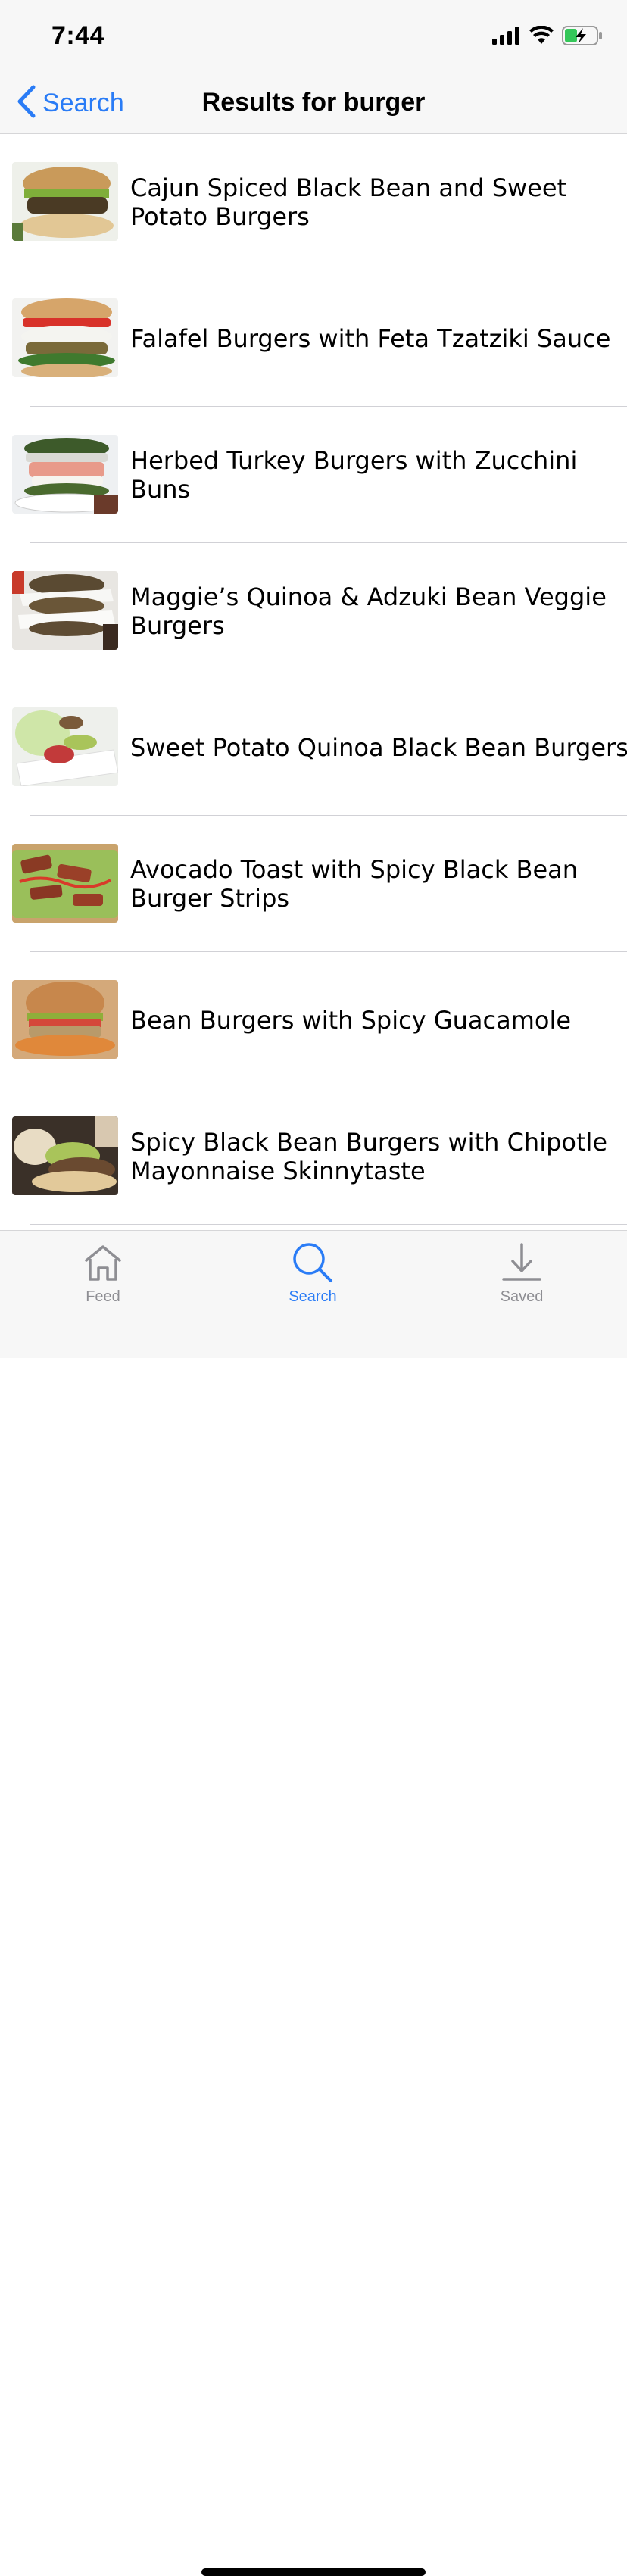  What do you see at coordinates (521, 1263) in the screenshot?
I see `download-icon` at bounding box center [521, 1263].